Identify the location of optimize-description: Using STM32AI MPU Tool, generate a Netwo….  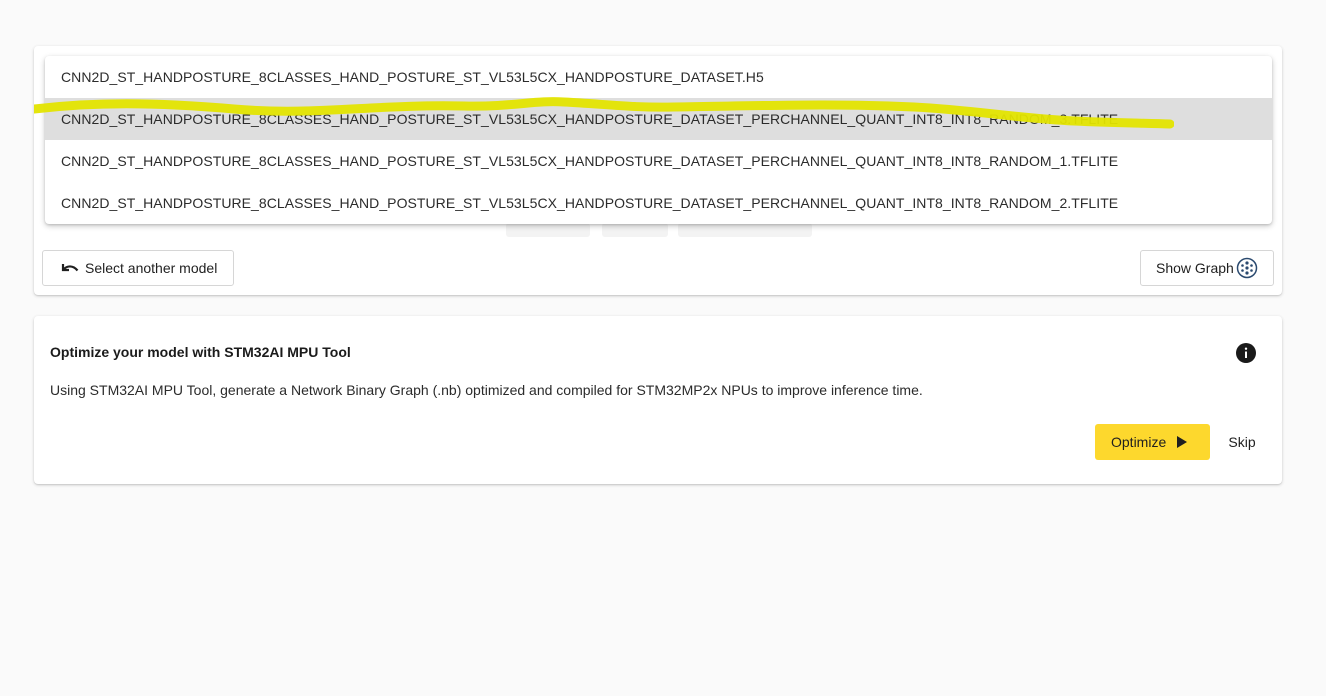
(486, 390).